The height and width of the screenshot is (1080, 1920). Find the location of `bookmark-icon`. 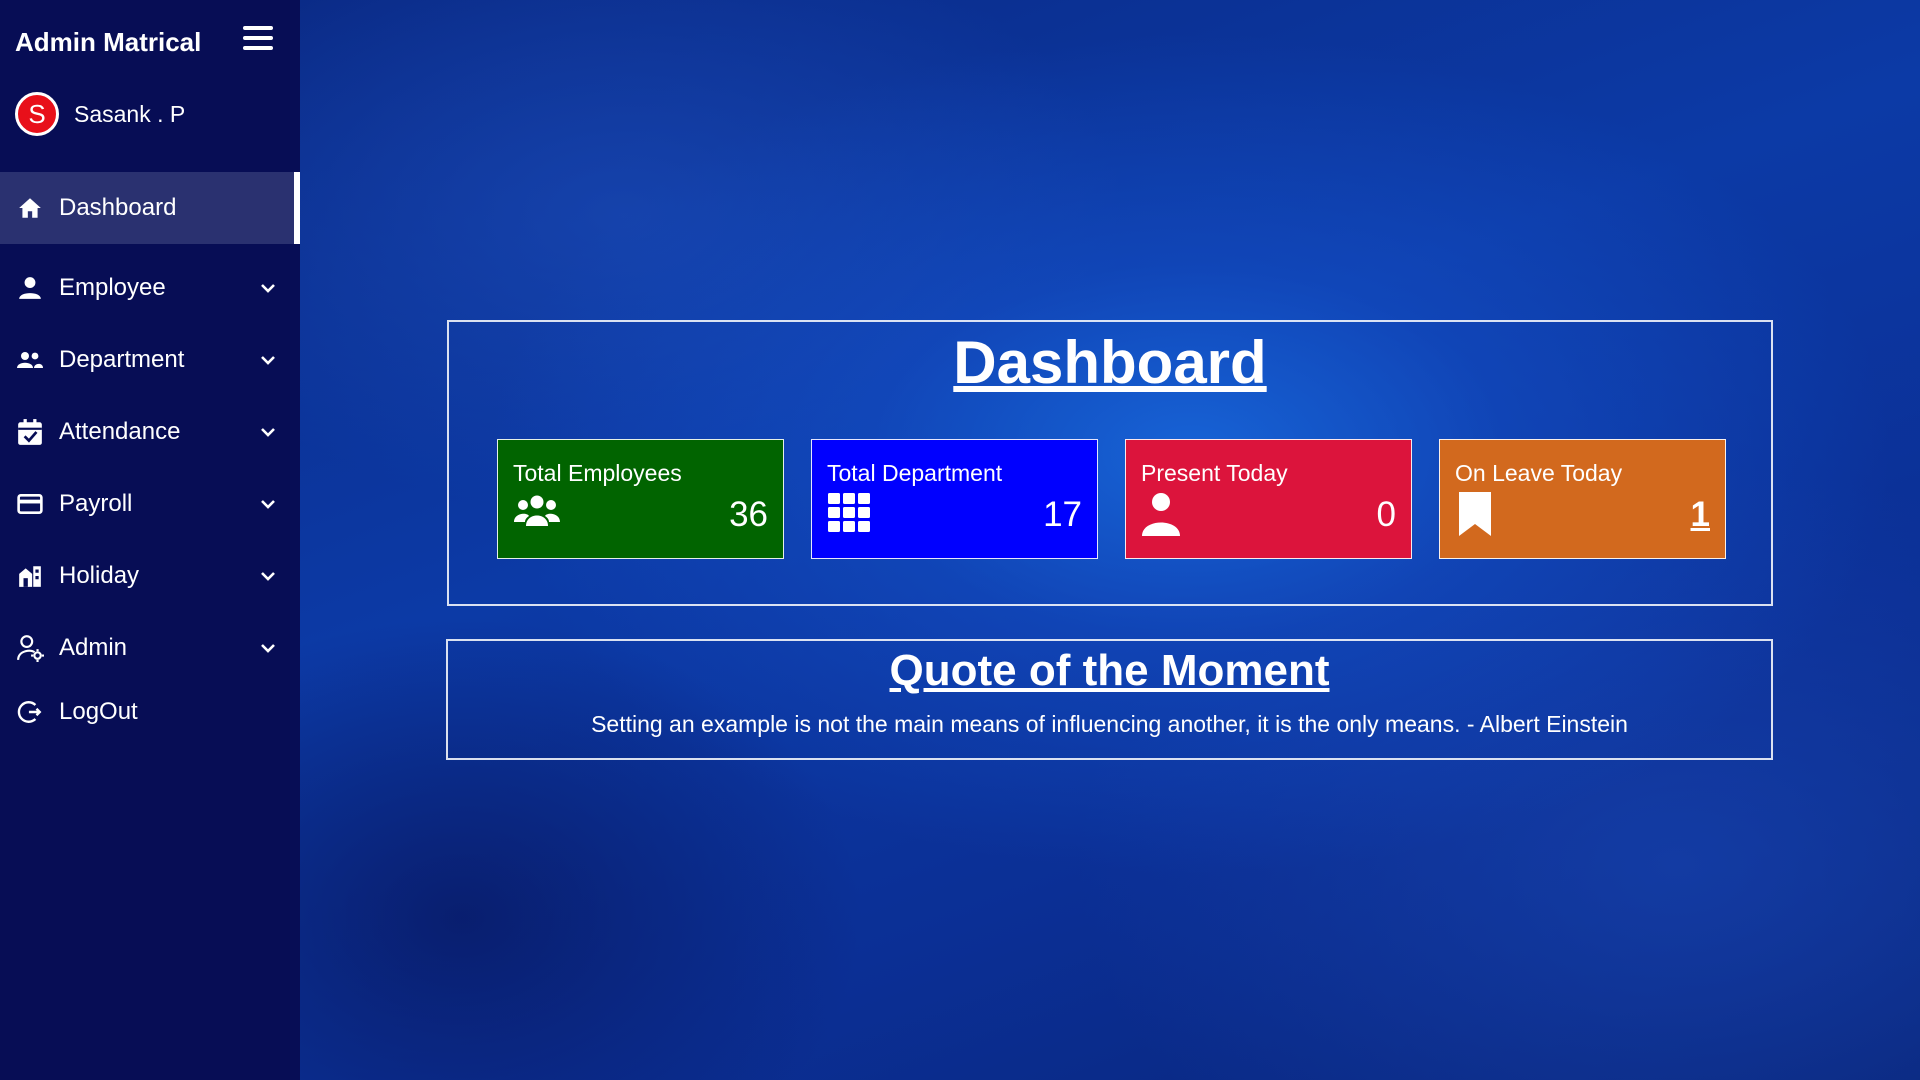

bookmark-icon is located at coordinates (1475, 514).